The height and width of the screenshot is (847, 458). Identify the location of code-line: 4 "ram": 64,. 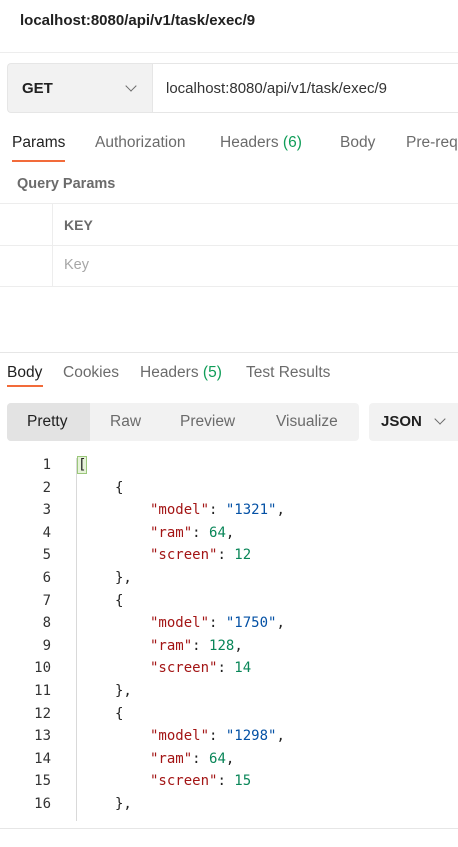
(229, 535).